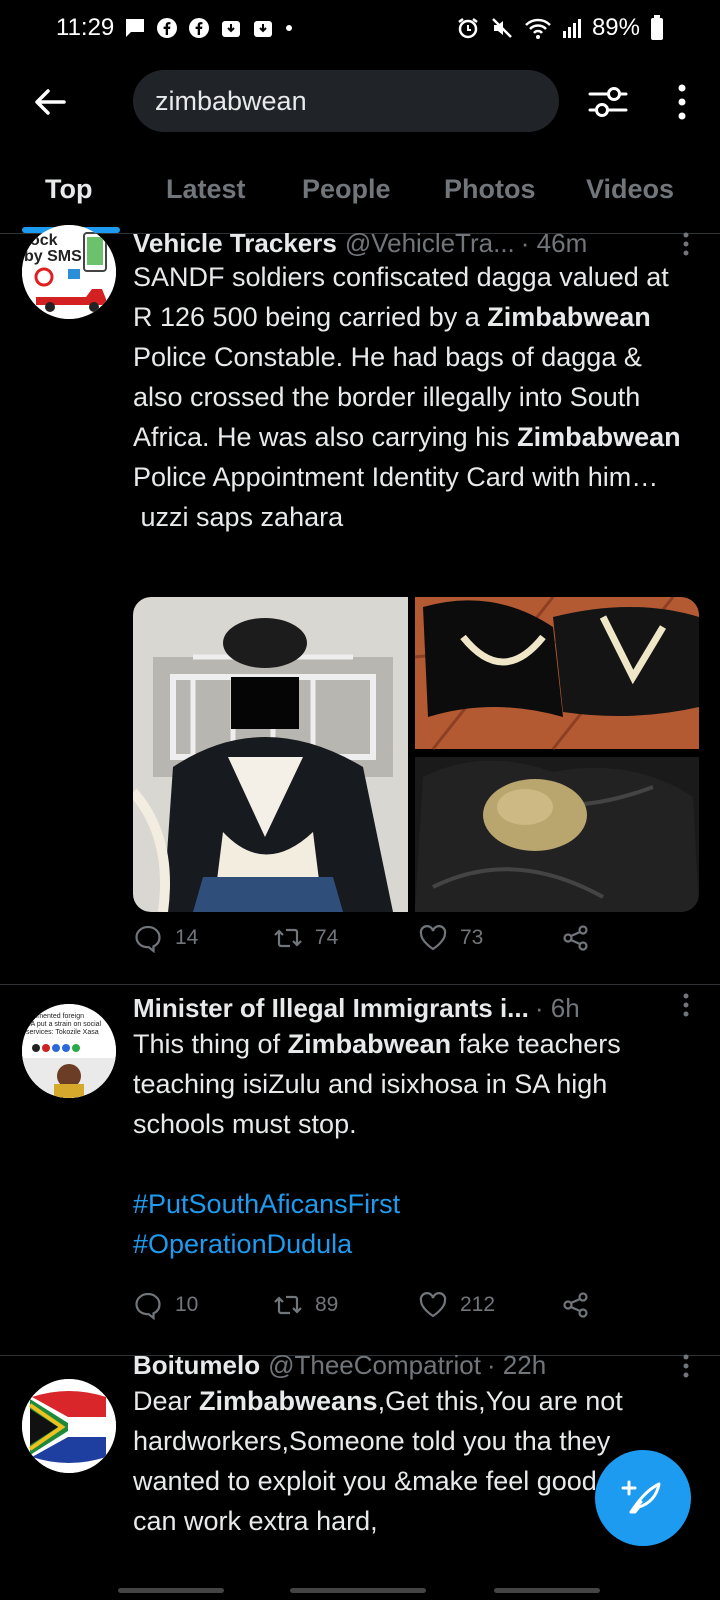 The width and height of the screenshot is (720, 1600). Describe the element at coordinates (62, 1032) in the screenshot. I see `svg-text: services: Tokozile Xasa` at that location.